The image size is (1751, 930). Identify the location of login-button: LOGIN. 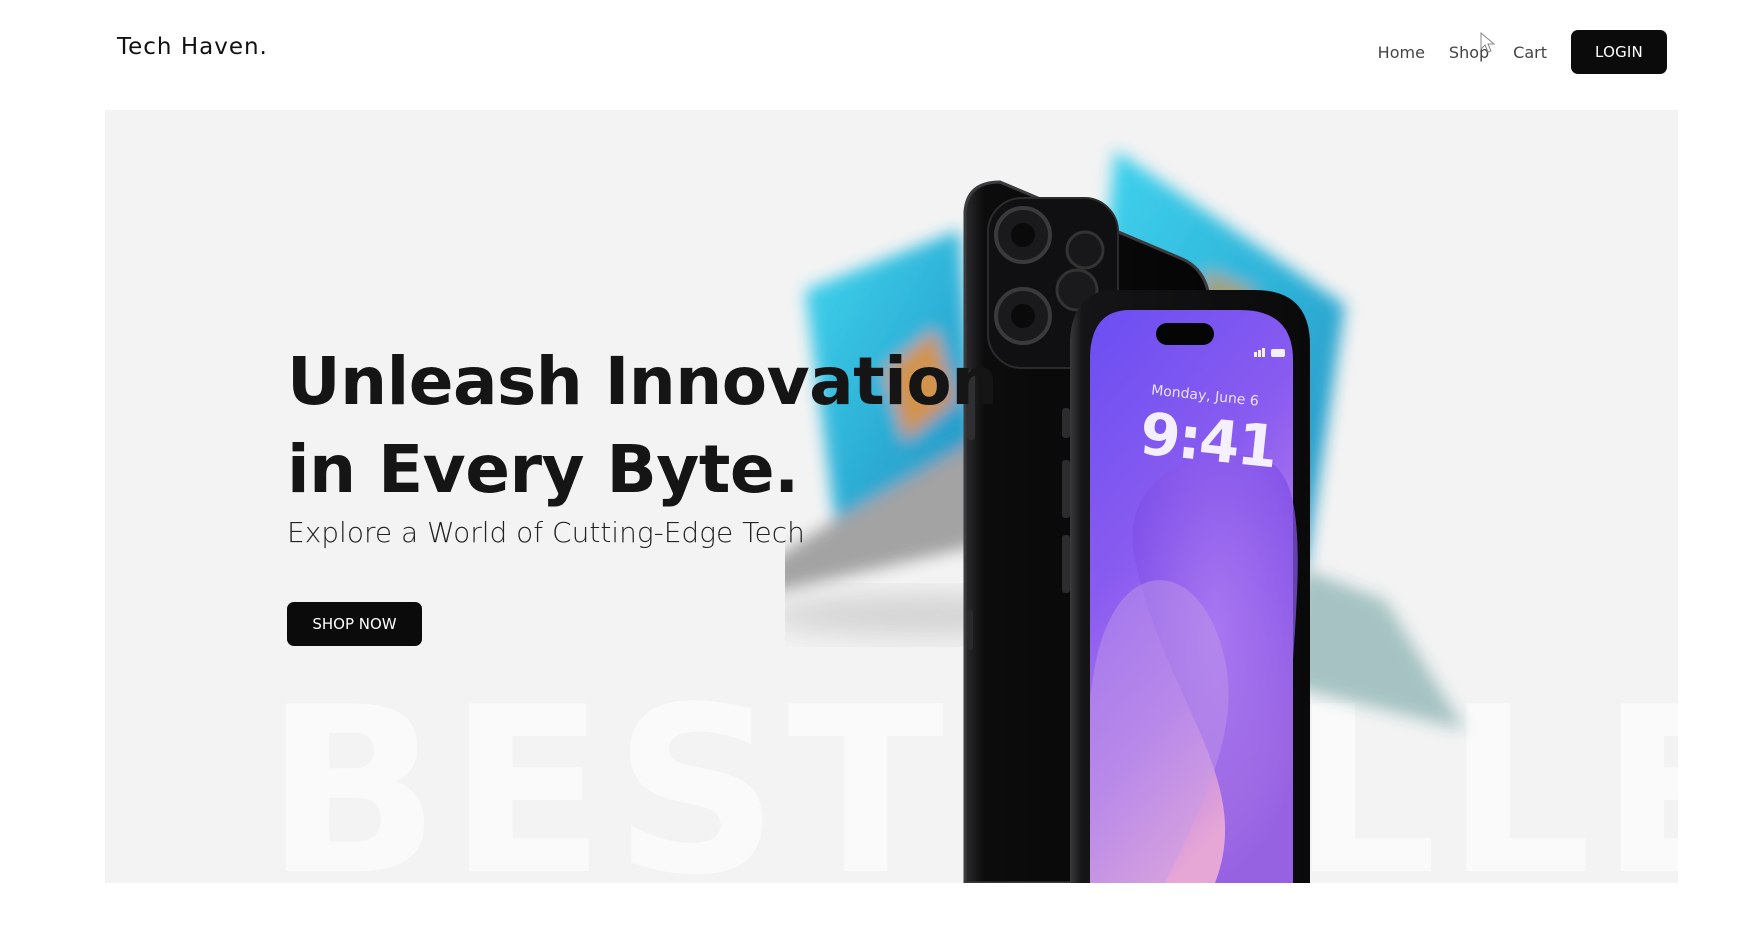
(1619, 52).